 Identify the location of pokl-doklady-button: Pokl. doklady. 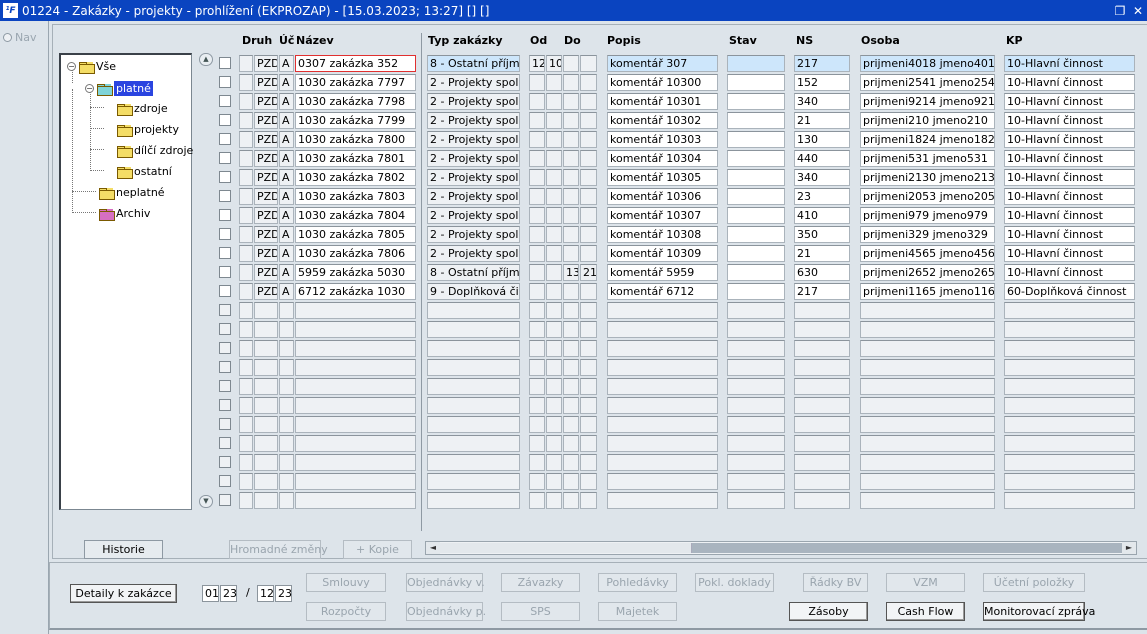
(734, 582).